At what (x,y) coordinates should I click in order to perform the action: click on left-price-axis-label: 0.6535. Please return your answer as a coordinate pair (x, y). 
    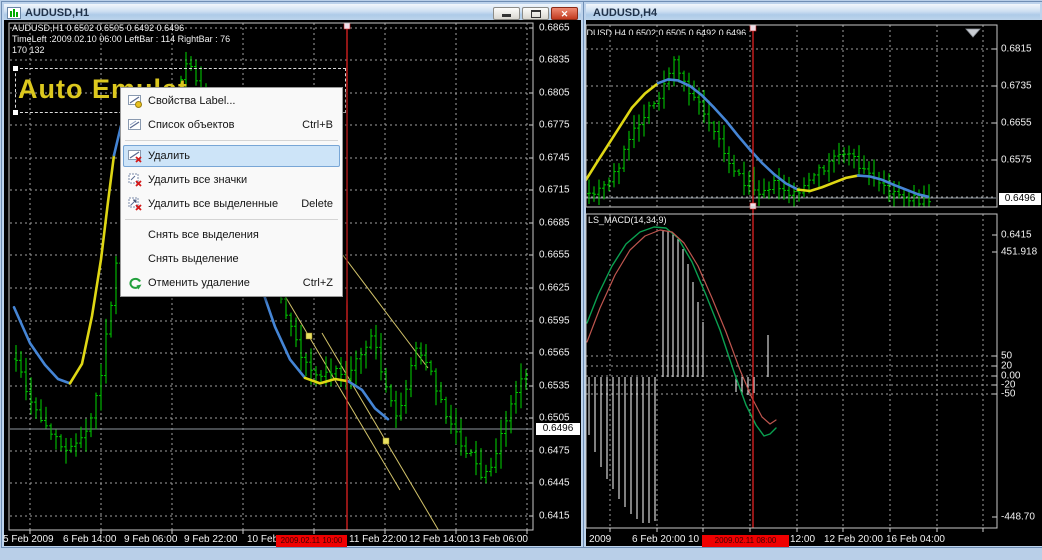
    Looking at the image, I should click on (554, 386).